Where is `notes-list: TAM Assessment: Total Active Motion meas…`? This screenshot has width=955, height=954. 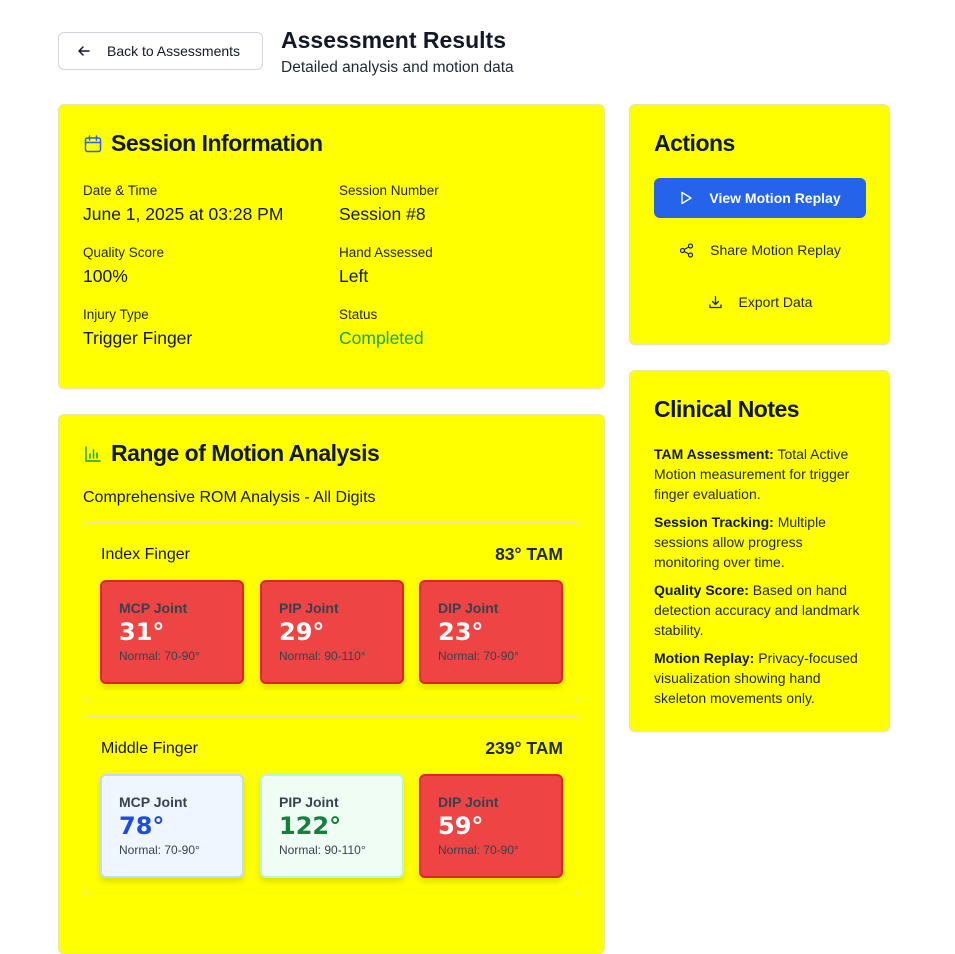
notes-list: TAM Assessment: Total Active Motion meas… is located at coordinates (761, 580).